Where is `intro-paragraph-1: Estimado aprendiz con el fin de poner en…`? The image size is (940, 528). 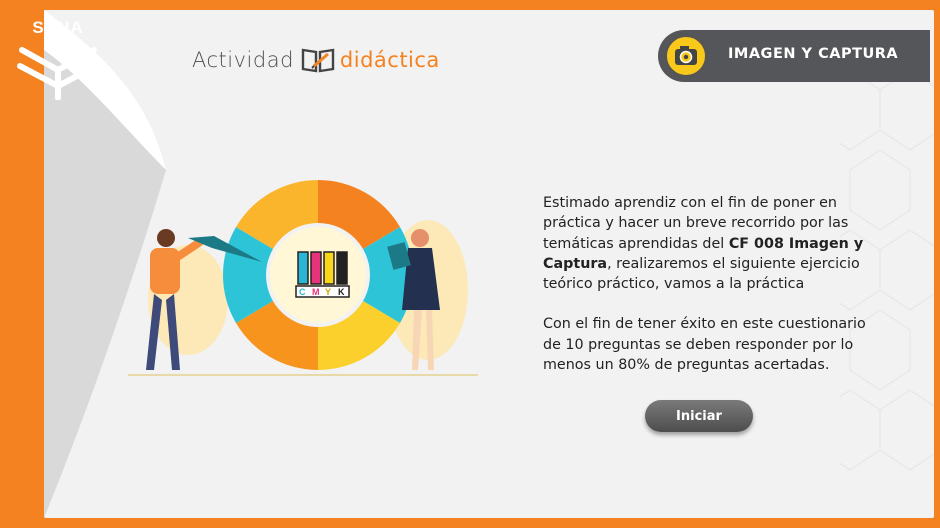
intro-paragraph-1: Estimado aprendiz con el fin de poner en… is located at coordinates (713, 243).